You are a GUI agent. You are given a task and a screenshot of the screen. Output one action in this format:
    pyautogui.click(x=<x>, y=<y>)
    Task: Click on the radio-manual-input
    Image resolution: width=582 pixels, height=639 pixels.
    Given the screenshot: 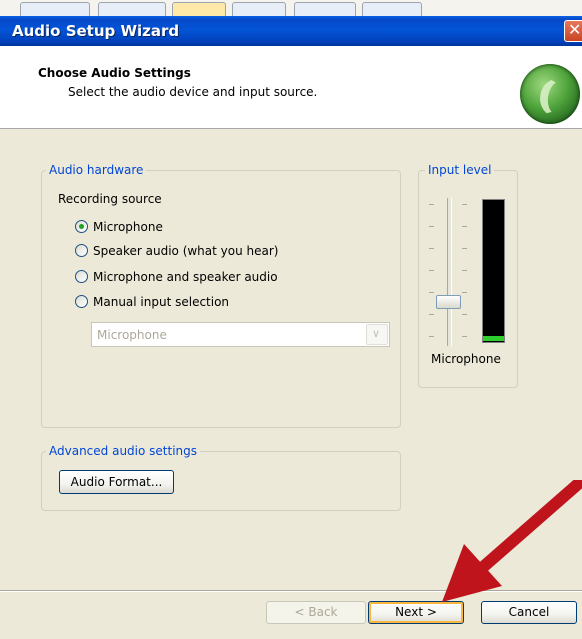 What is the action you would take?
    pyautogui.click(x=81, y=301)
    